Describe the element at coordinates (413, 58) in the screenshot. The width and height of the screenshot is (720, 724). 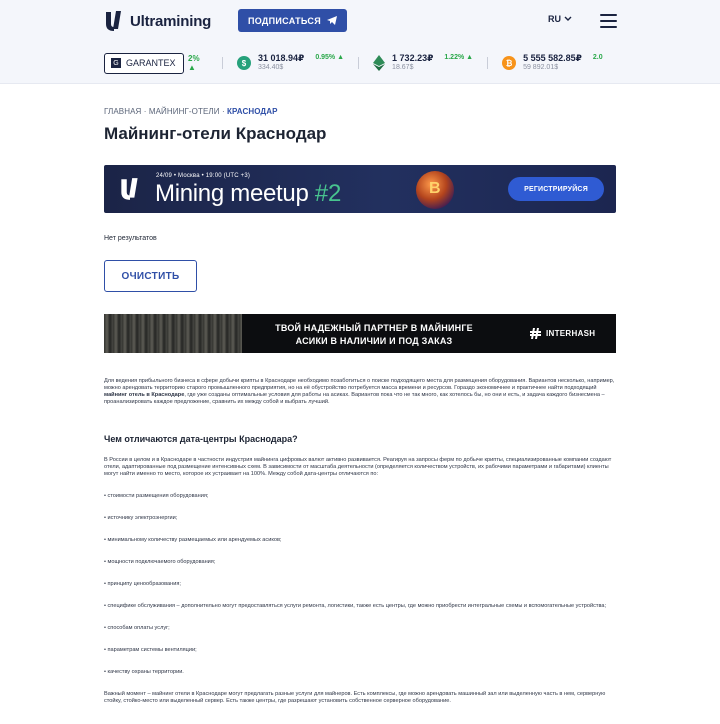
I see `ticker-price: 1 732.23₽` at that location.